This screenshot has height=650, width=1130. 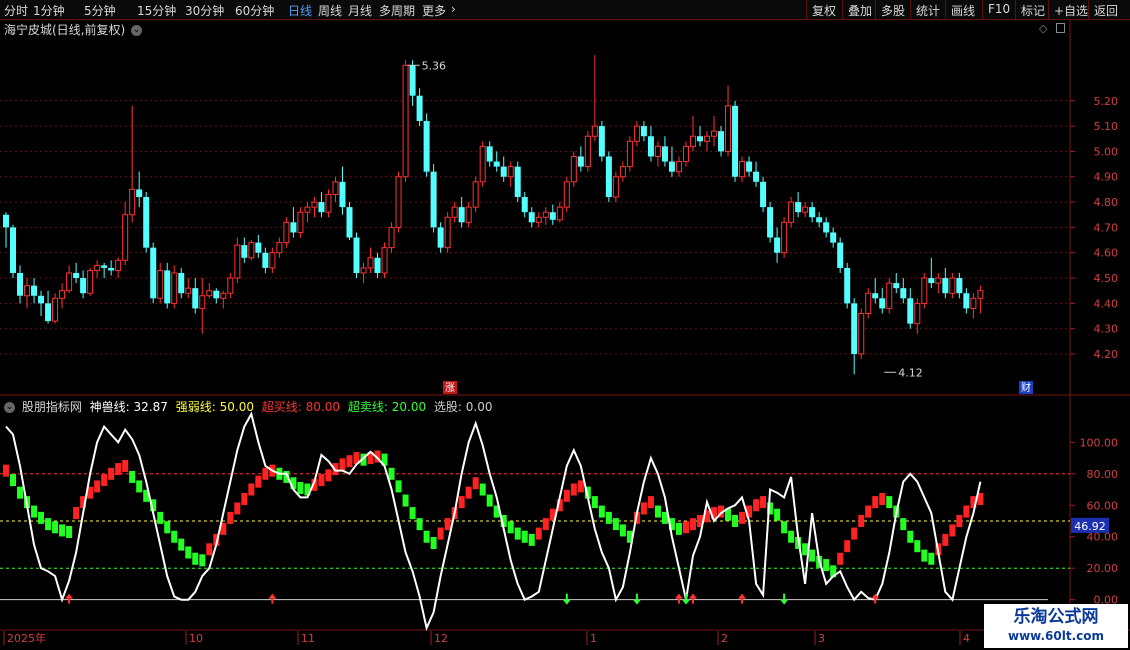 I want to click on date-axis-label: 11, so click(x=308, y=638).